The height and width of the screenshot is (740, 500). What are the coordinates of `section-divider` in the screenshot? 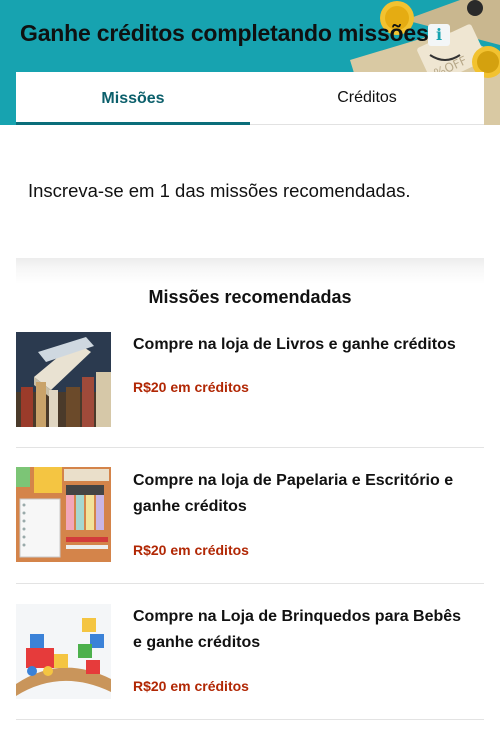 It's located at (250, 271).